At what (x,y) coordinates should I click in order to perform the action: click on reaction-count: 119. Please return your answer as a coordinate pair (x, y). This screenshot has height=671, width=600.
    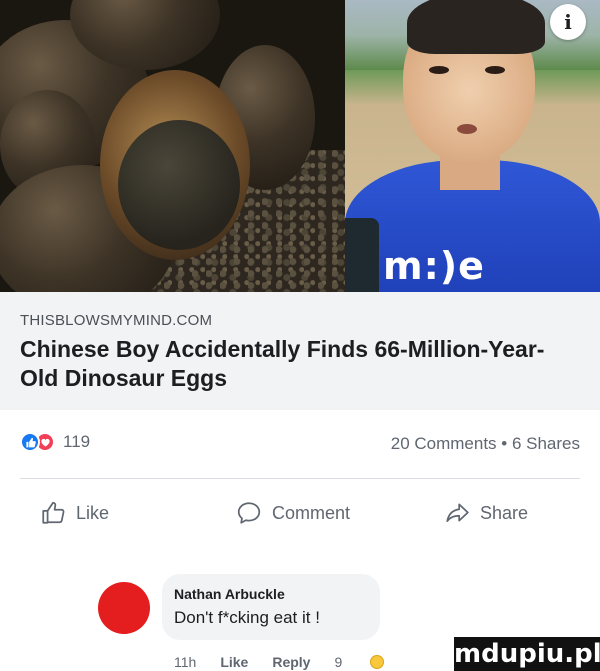
    Looking at the image, I should click on (77, 441).